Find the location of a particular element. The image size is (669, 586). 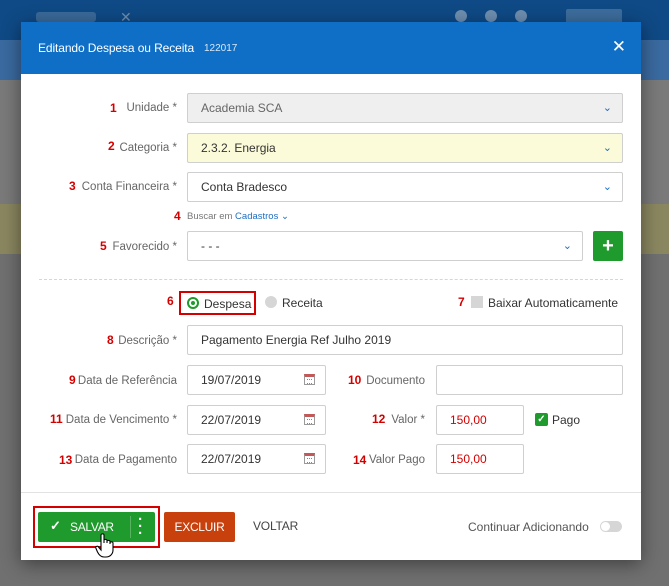

annotation-number: 7 is located at coordinates (461, 302).